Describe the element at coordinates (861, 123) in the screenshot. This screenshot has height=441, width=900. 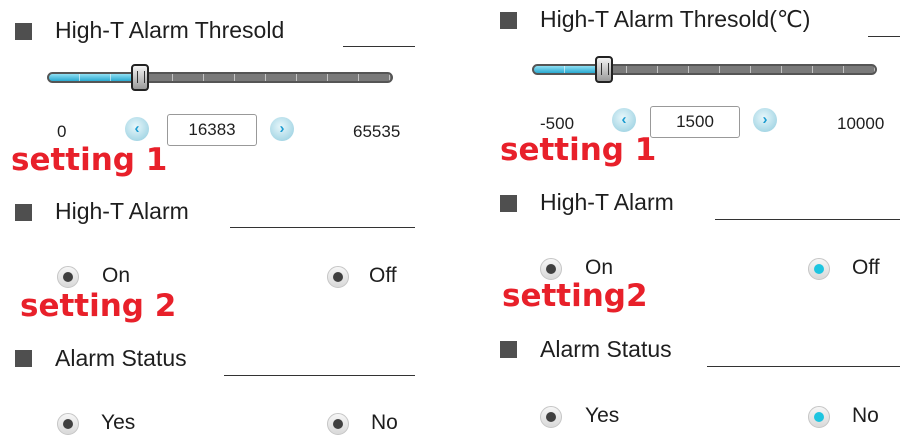
I see `threshold-max: 10000` at that location.